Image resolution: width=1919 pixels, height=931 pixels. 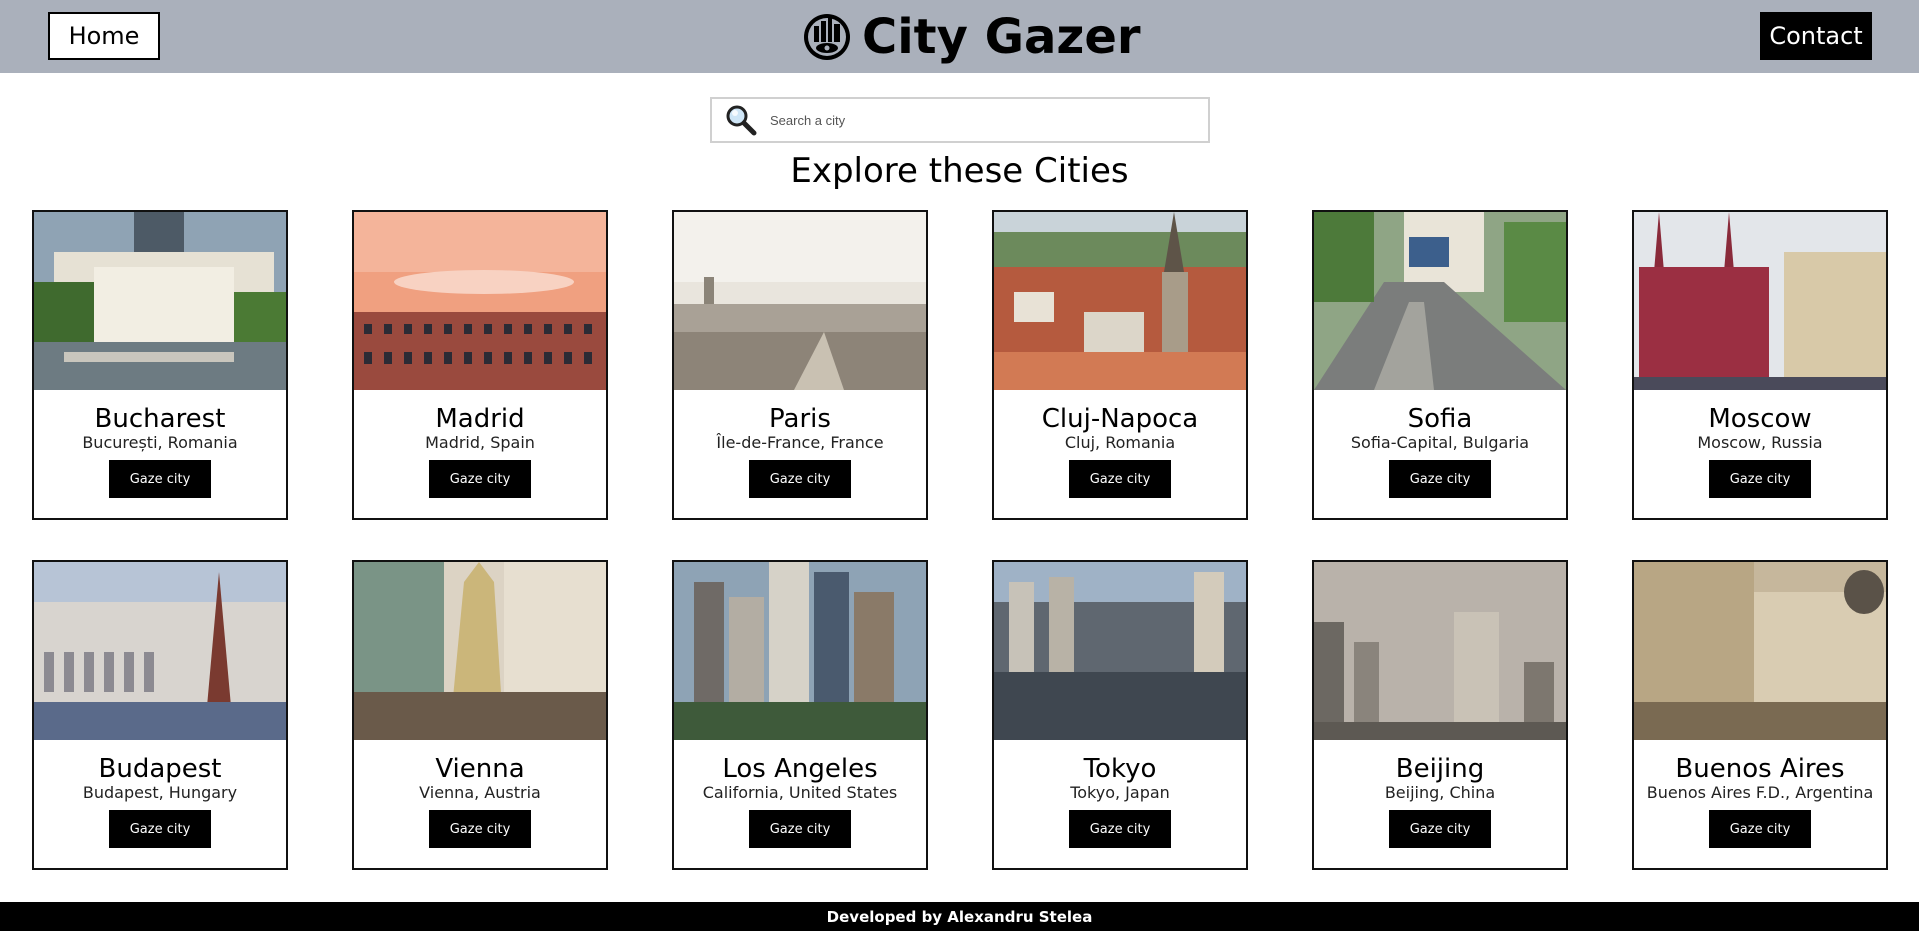 I want to click on brand: City Gazer, so click(x=971, y=37).